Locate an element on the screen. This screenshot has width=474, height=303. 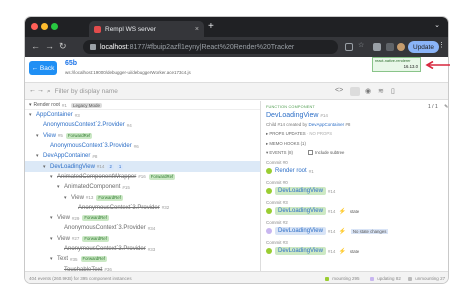
browser-tab: Rempl WS server × is located at coordinates (146, 29).